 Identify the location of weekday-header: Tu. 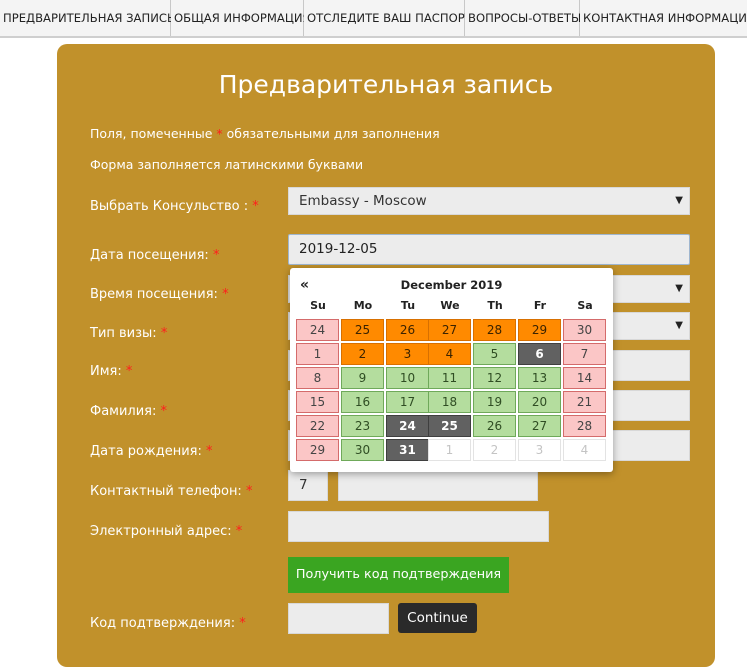
(408, 305).